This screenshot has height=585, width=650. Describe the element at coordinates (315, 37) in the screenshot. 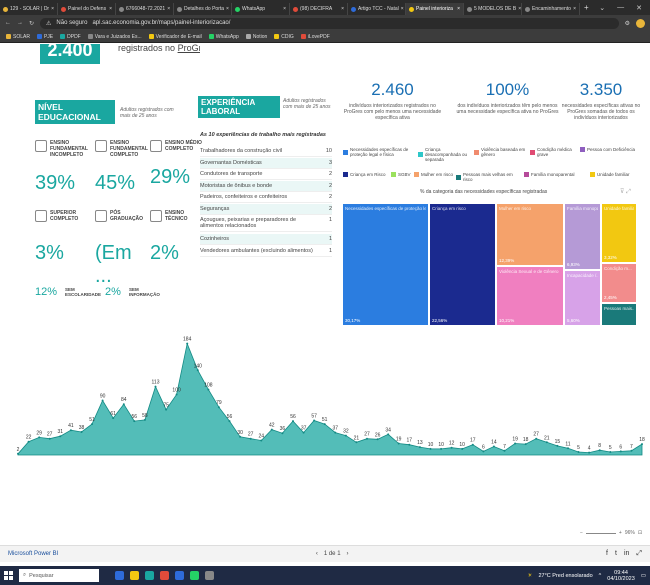

I see `bookmark-item: iLovePDF` at that location.